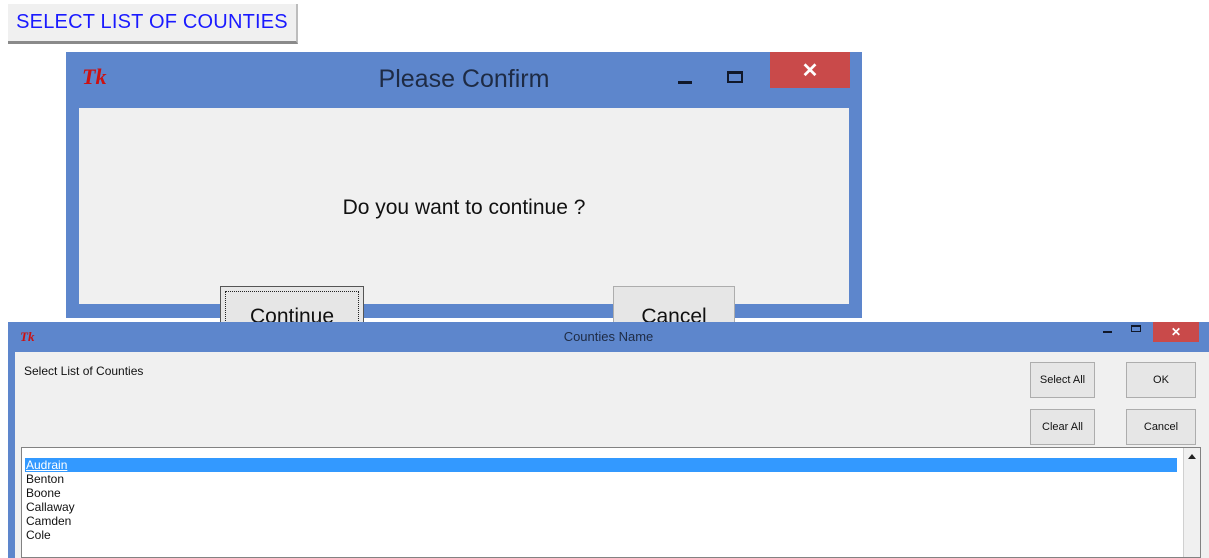 The image size is (1209, 558). I want to click on select-counties-launch-button: SELECT LIST OF COUNTIES, so click(153, 24).